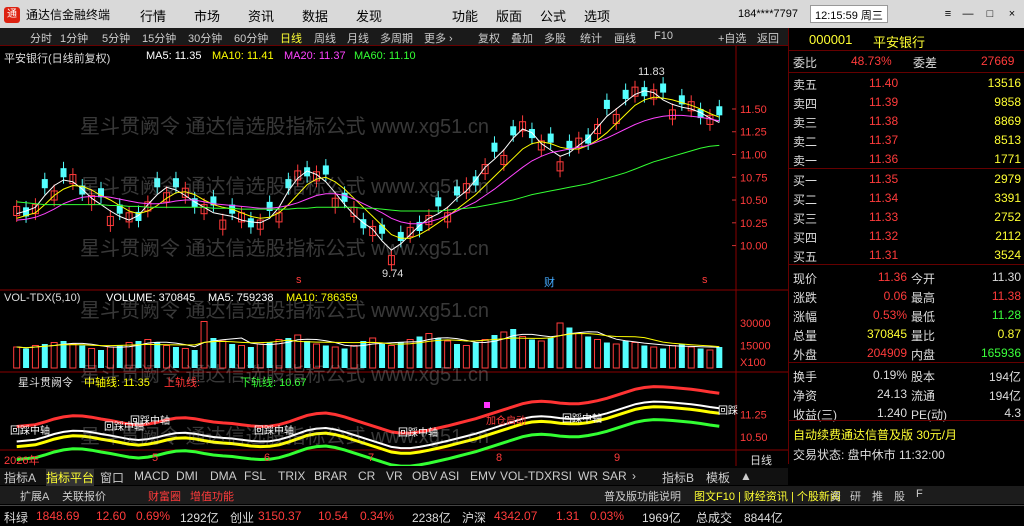 The image size is (1024, 526). I want to click on btn-fuquan: 复权, so click(489, 38).